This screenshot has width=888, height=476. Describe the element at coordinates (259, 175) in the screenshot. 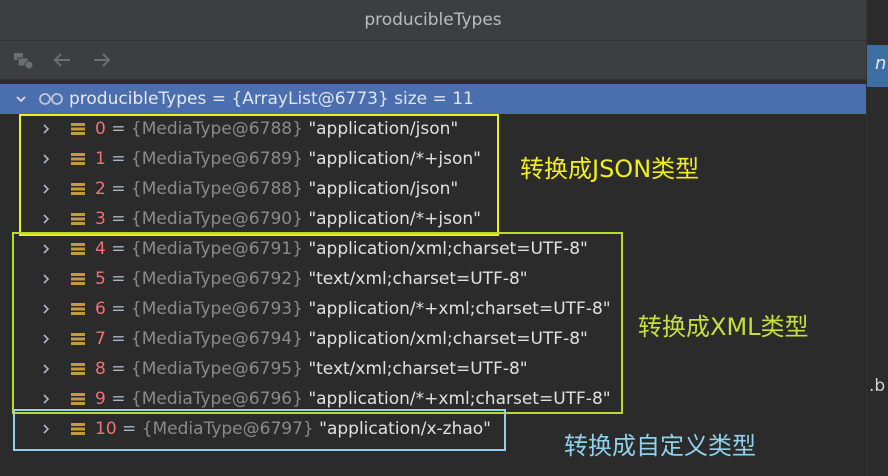

I see `json-group-box` at that location.